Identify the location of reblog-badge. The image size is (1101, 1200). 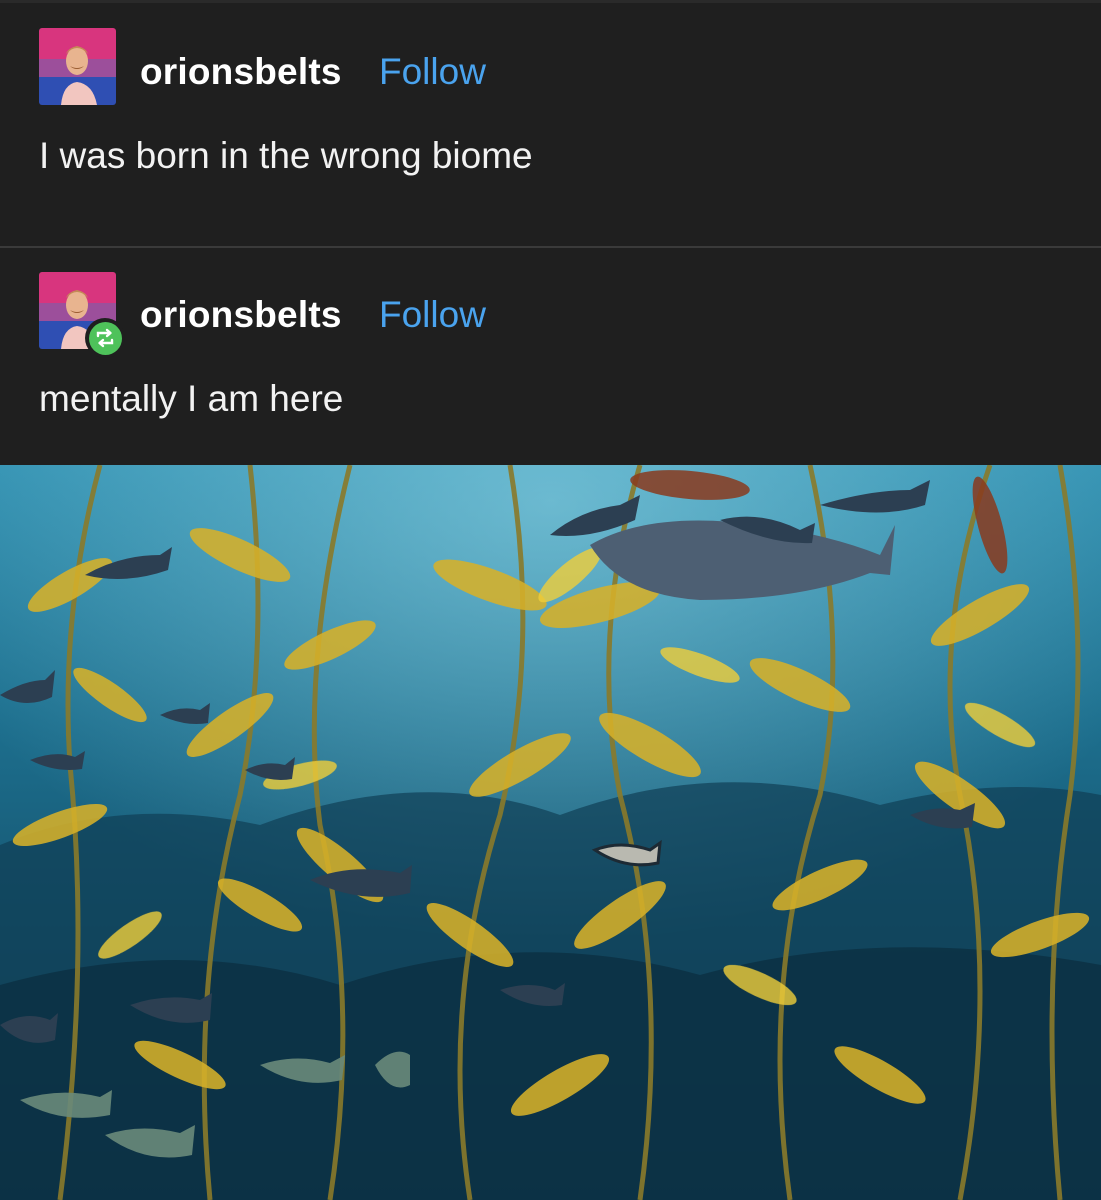
(105, 338).